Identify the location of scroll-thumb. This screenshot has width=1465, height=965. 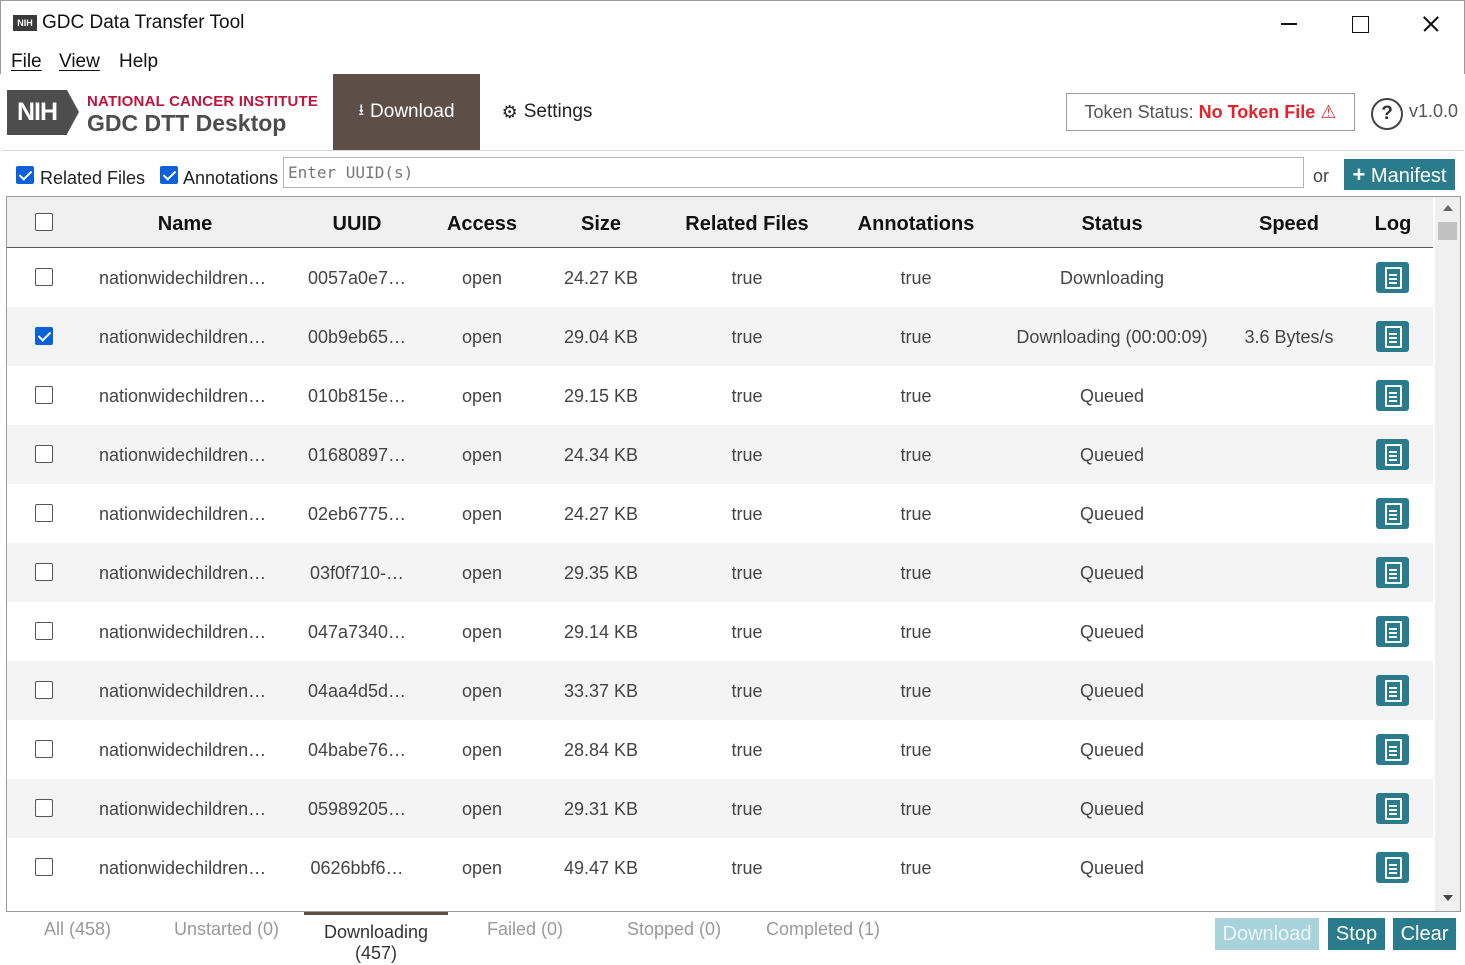
(1447, 231).